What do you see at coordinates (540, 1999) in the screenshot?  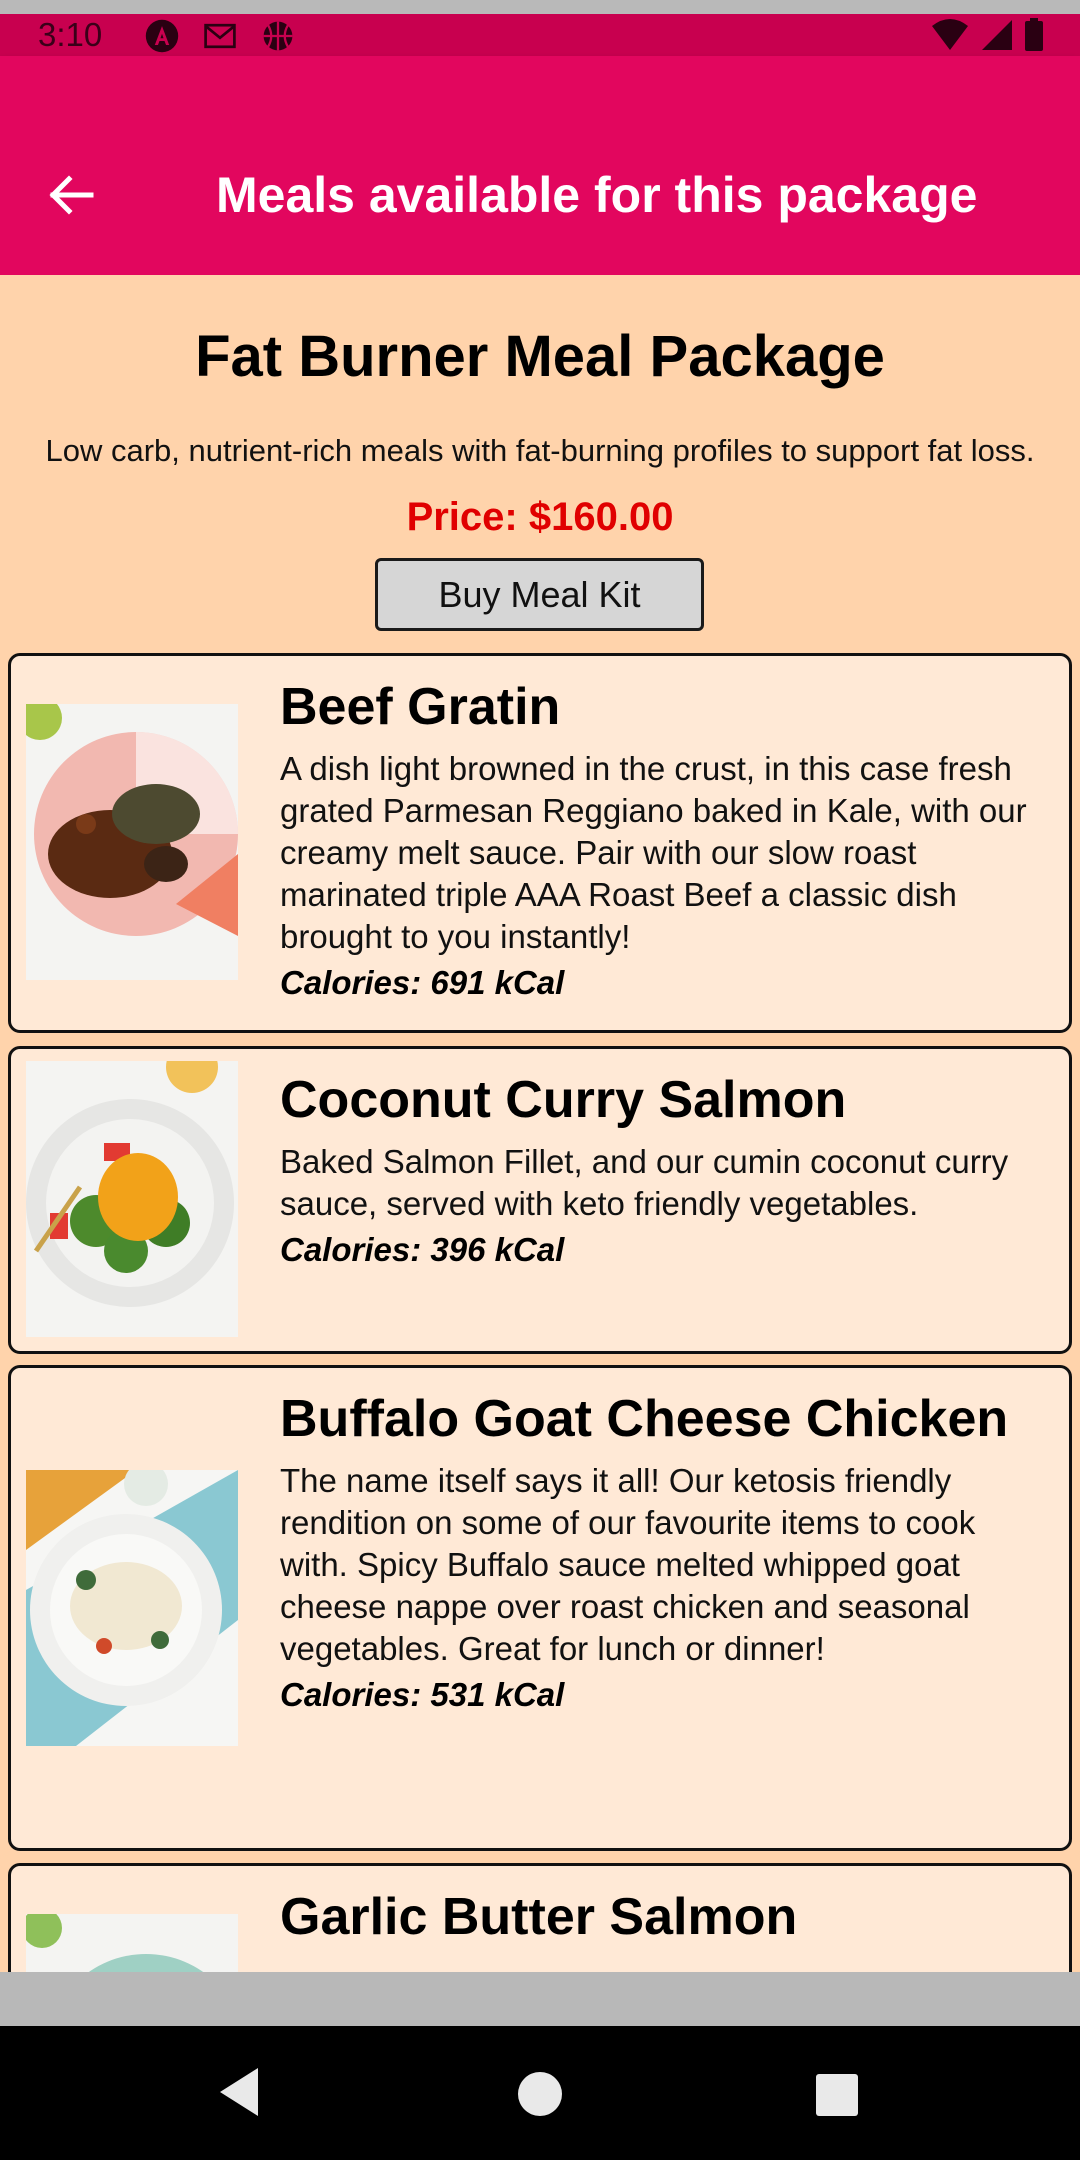 I see `nav-separator` at bounding box center [540, 1999].